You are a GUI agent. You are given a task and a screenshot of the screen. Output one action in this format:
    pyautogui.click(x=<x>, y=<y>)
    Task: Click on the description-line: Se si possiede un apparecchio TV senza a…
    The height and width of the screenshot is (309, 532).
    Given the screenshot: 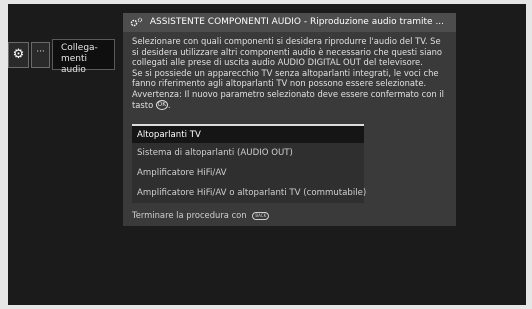 What is the action you would take?
    pyautogui.click(x=285, y=72)
    